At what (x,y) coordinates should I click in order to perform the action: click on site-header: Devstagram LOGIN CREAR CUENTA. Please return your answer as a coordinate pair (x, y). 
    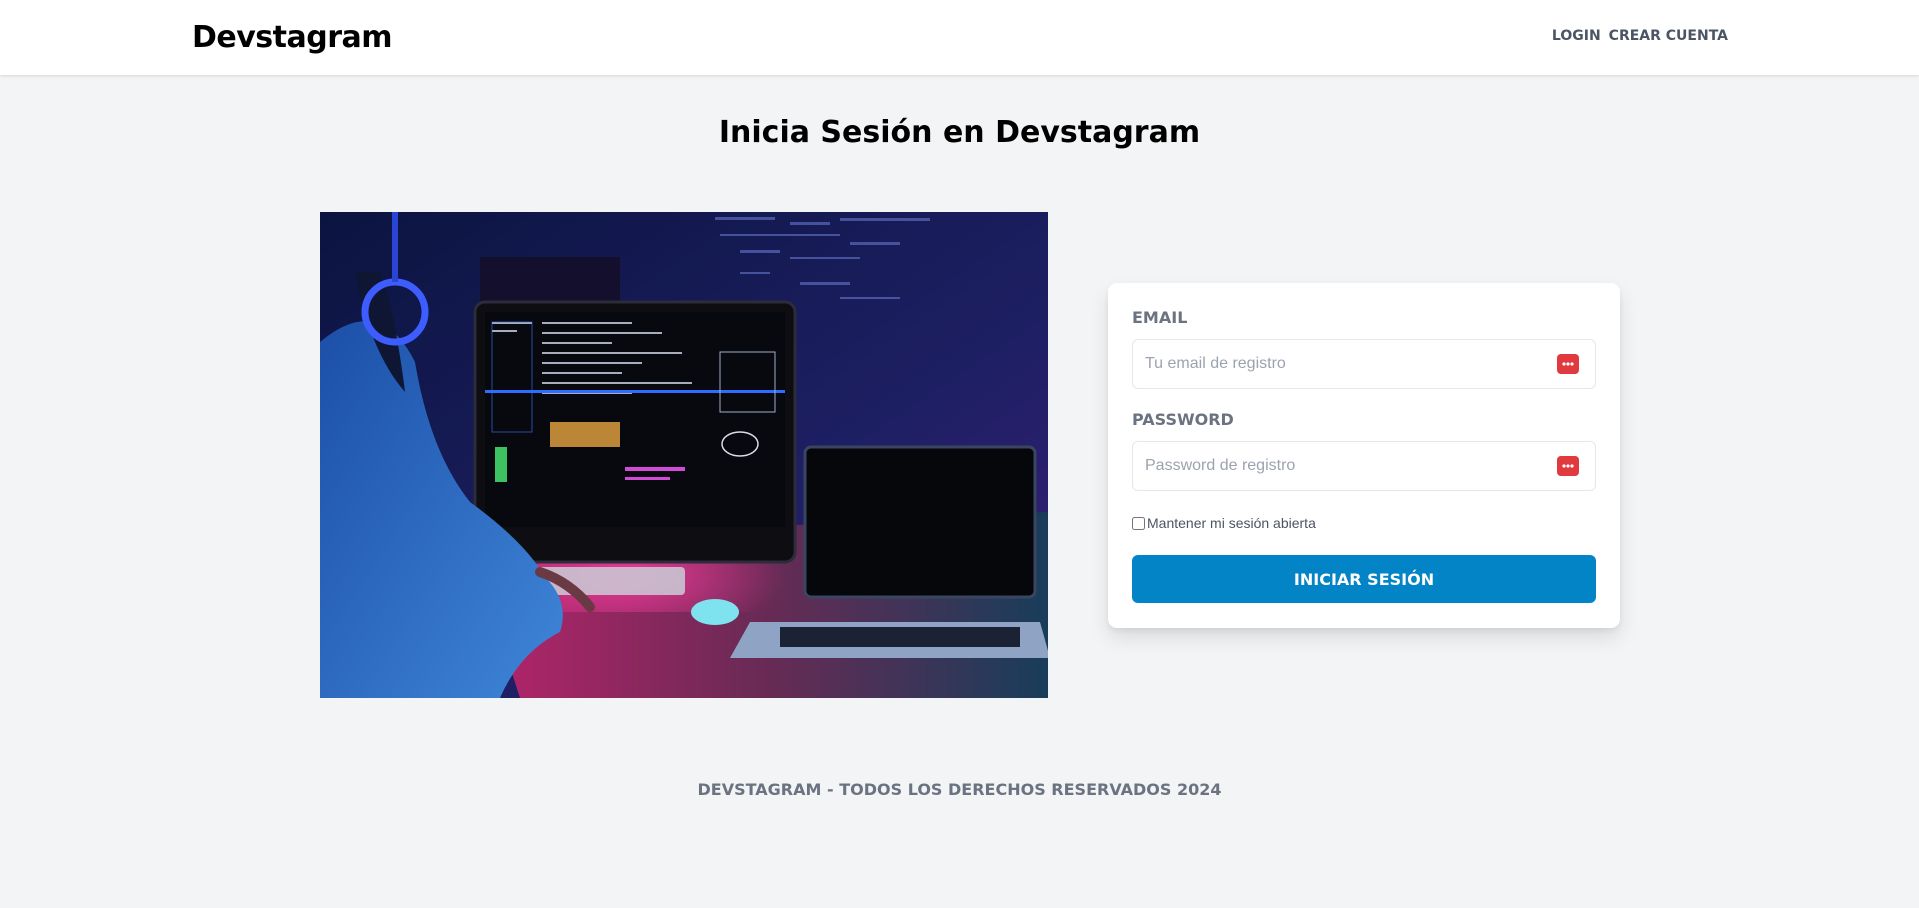
    Looking at the image, I should click on (959, 37).